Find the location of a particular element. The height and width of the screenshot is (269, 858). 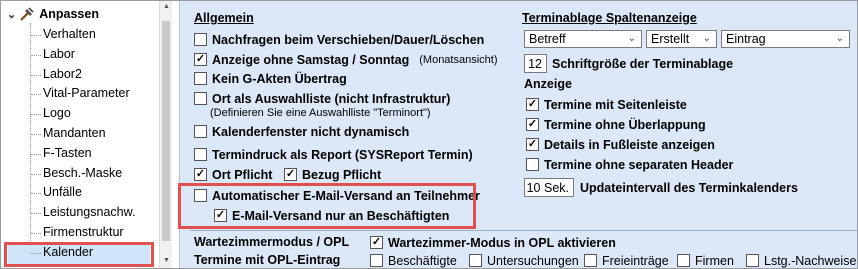

option-kein-g-akten: Kein G-Akten Übertrag is located at coordinates (270, 78).